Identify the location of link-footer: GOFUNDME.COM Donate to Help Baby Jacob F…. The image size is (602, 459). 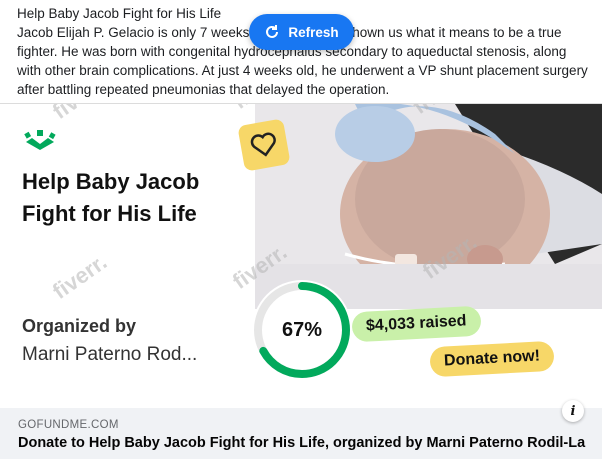
(301, 429).